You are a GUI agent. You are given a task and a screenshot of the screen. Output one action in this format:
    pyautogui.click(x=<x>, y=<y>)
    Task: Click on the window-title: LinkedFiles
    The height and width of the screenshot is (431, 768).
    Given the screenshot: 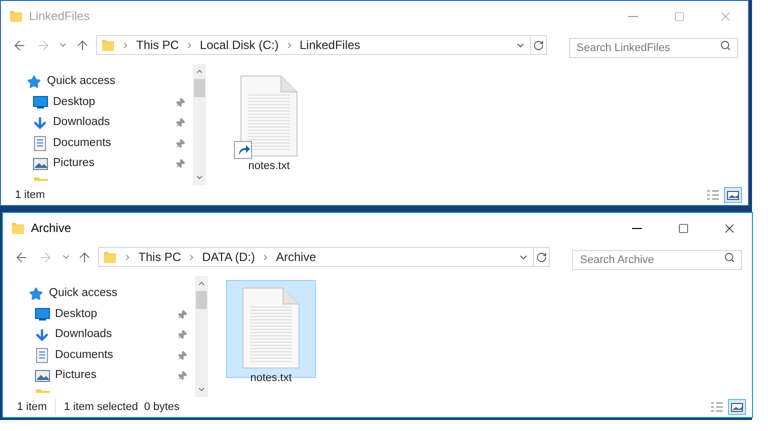 What is the action you would take?
    pyautogui.click(x=59, y=16)
    